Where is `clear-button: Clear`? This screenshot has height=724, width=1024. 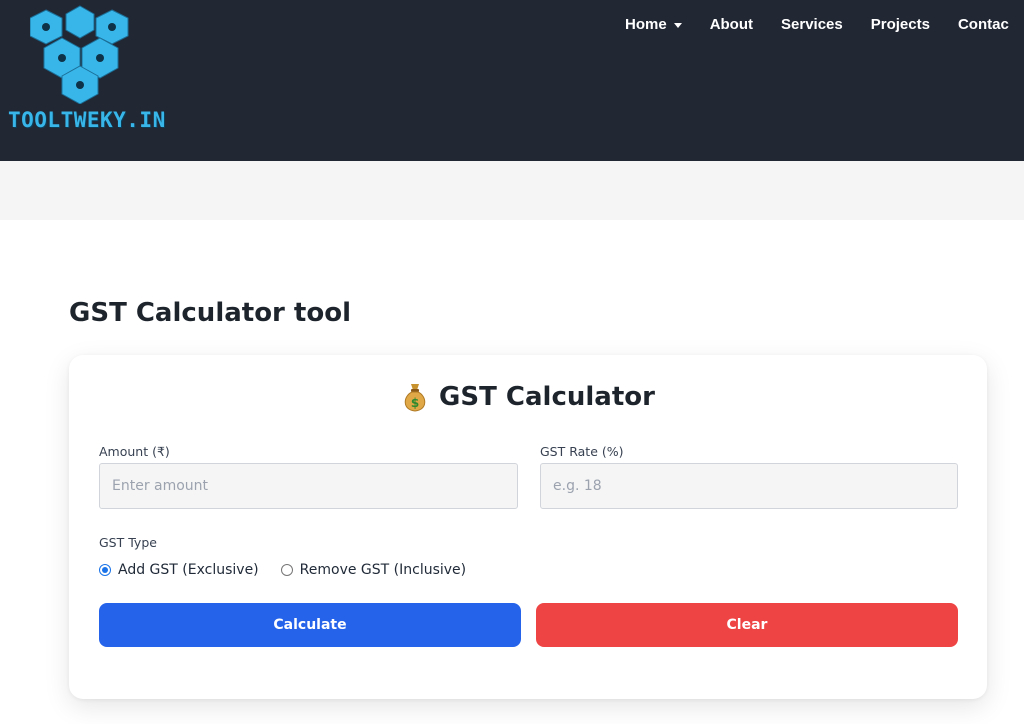
clear-button: Clear is located at coordinates (747, 625).